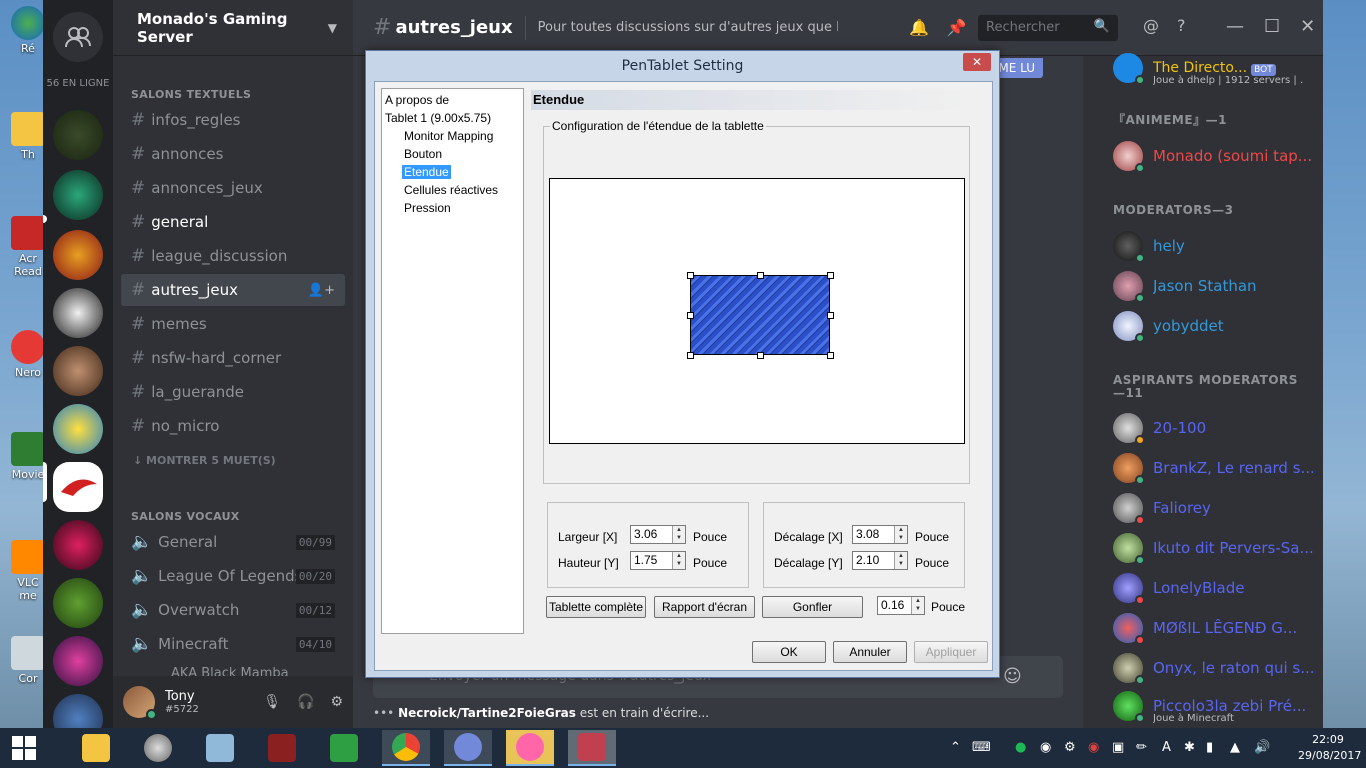 Image resolution: width=1366 pixels, height=768 pixels. What do you see at coordinates (760, 315) in the screenshot?
I see `active-area-rectangle` at bounding box center [760, 315].